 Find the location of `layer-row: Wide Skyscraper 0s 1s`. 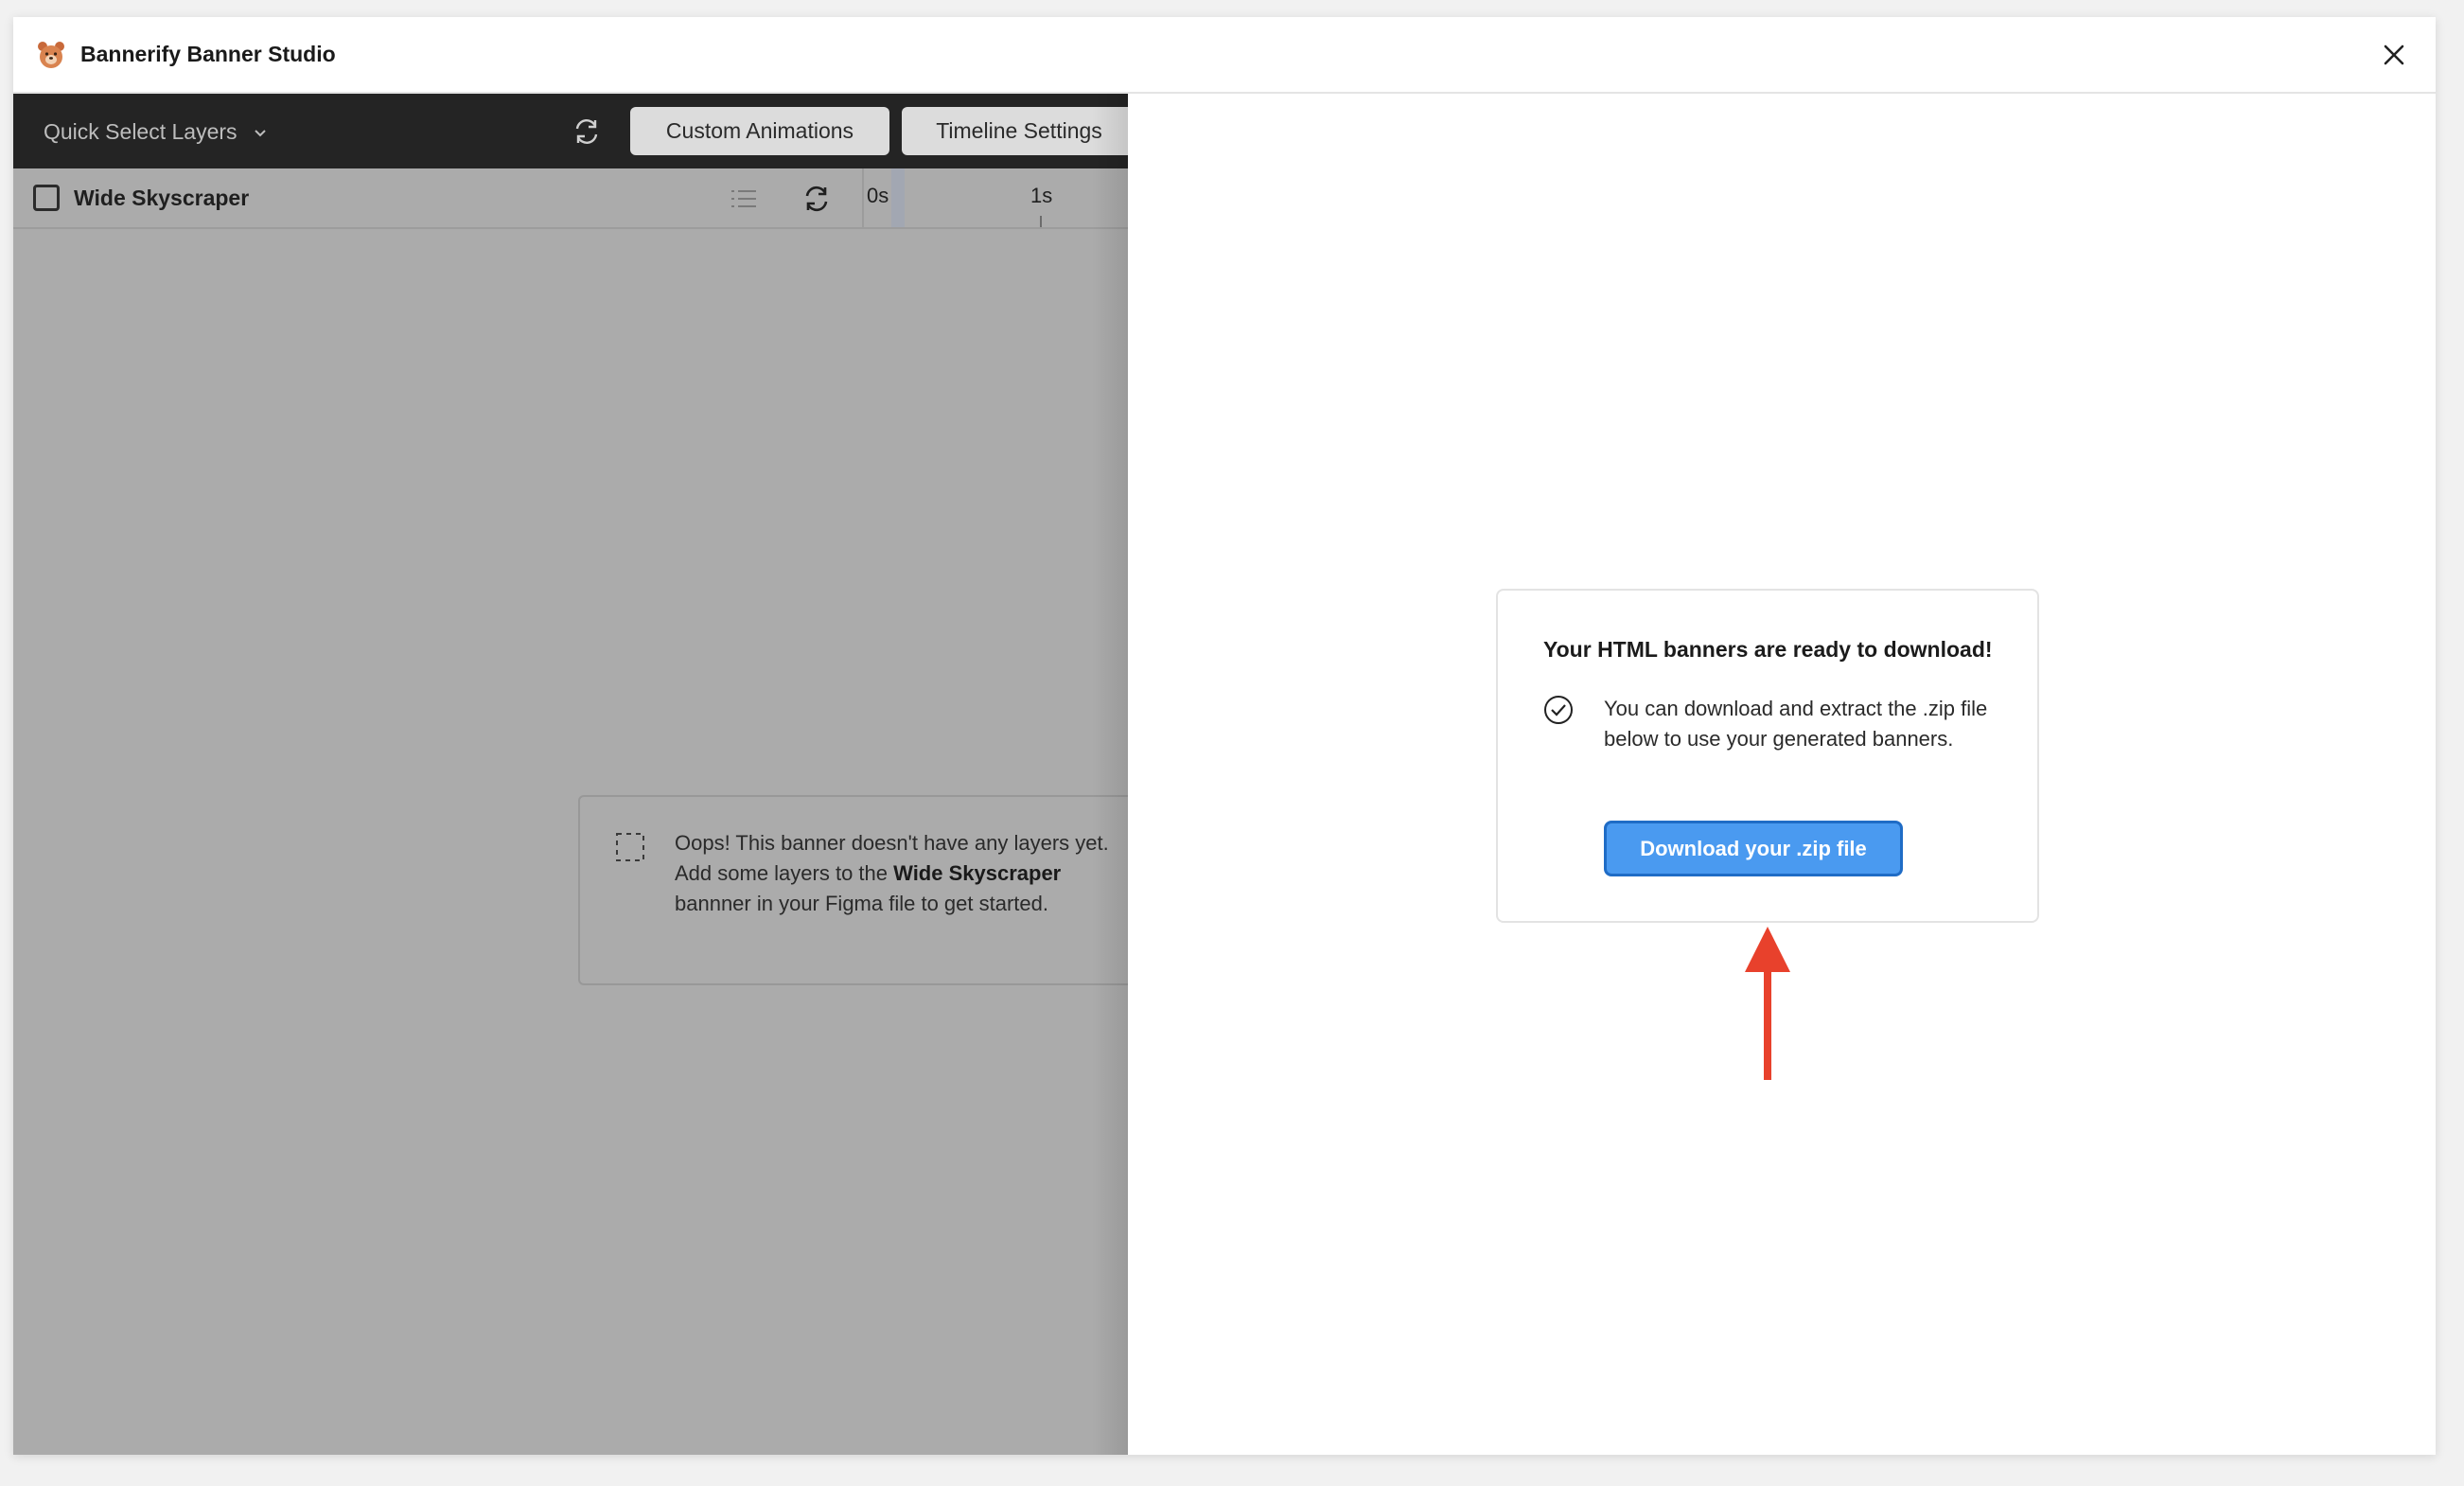

layer-row: Wide Skyscraper 0s 1s is located at coordinates (570, 198).